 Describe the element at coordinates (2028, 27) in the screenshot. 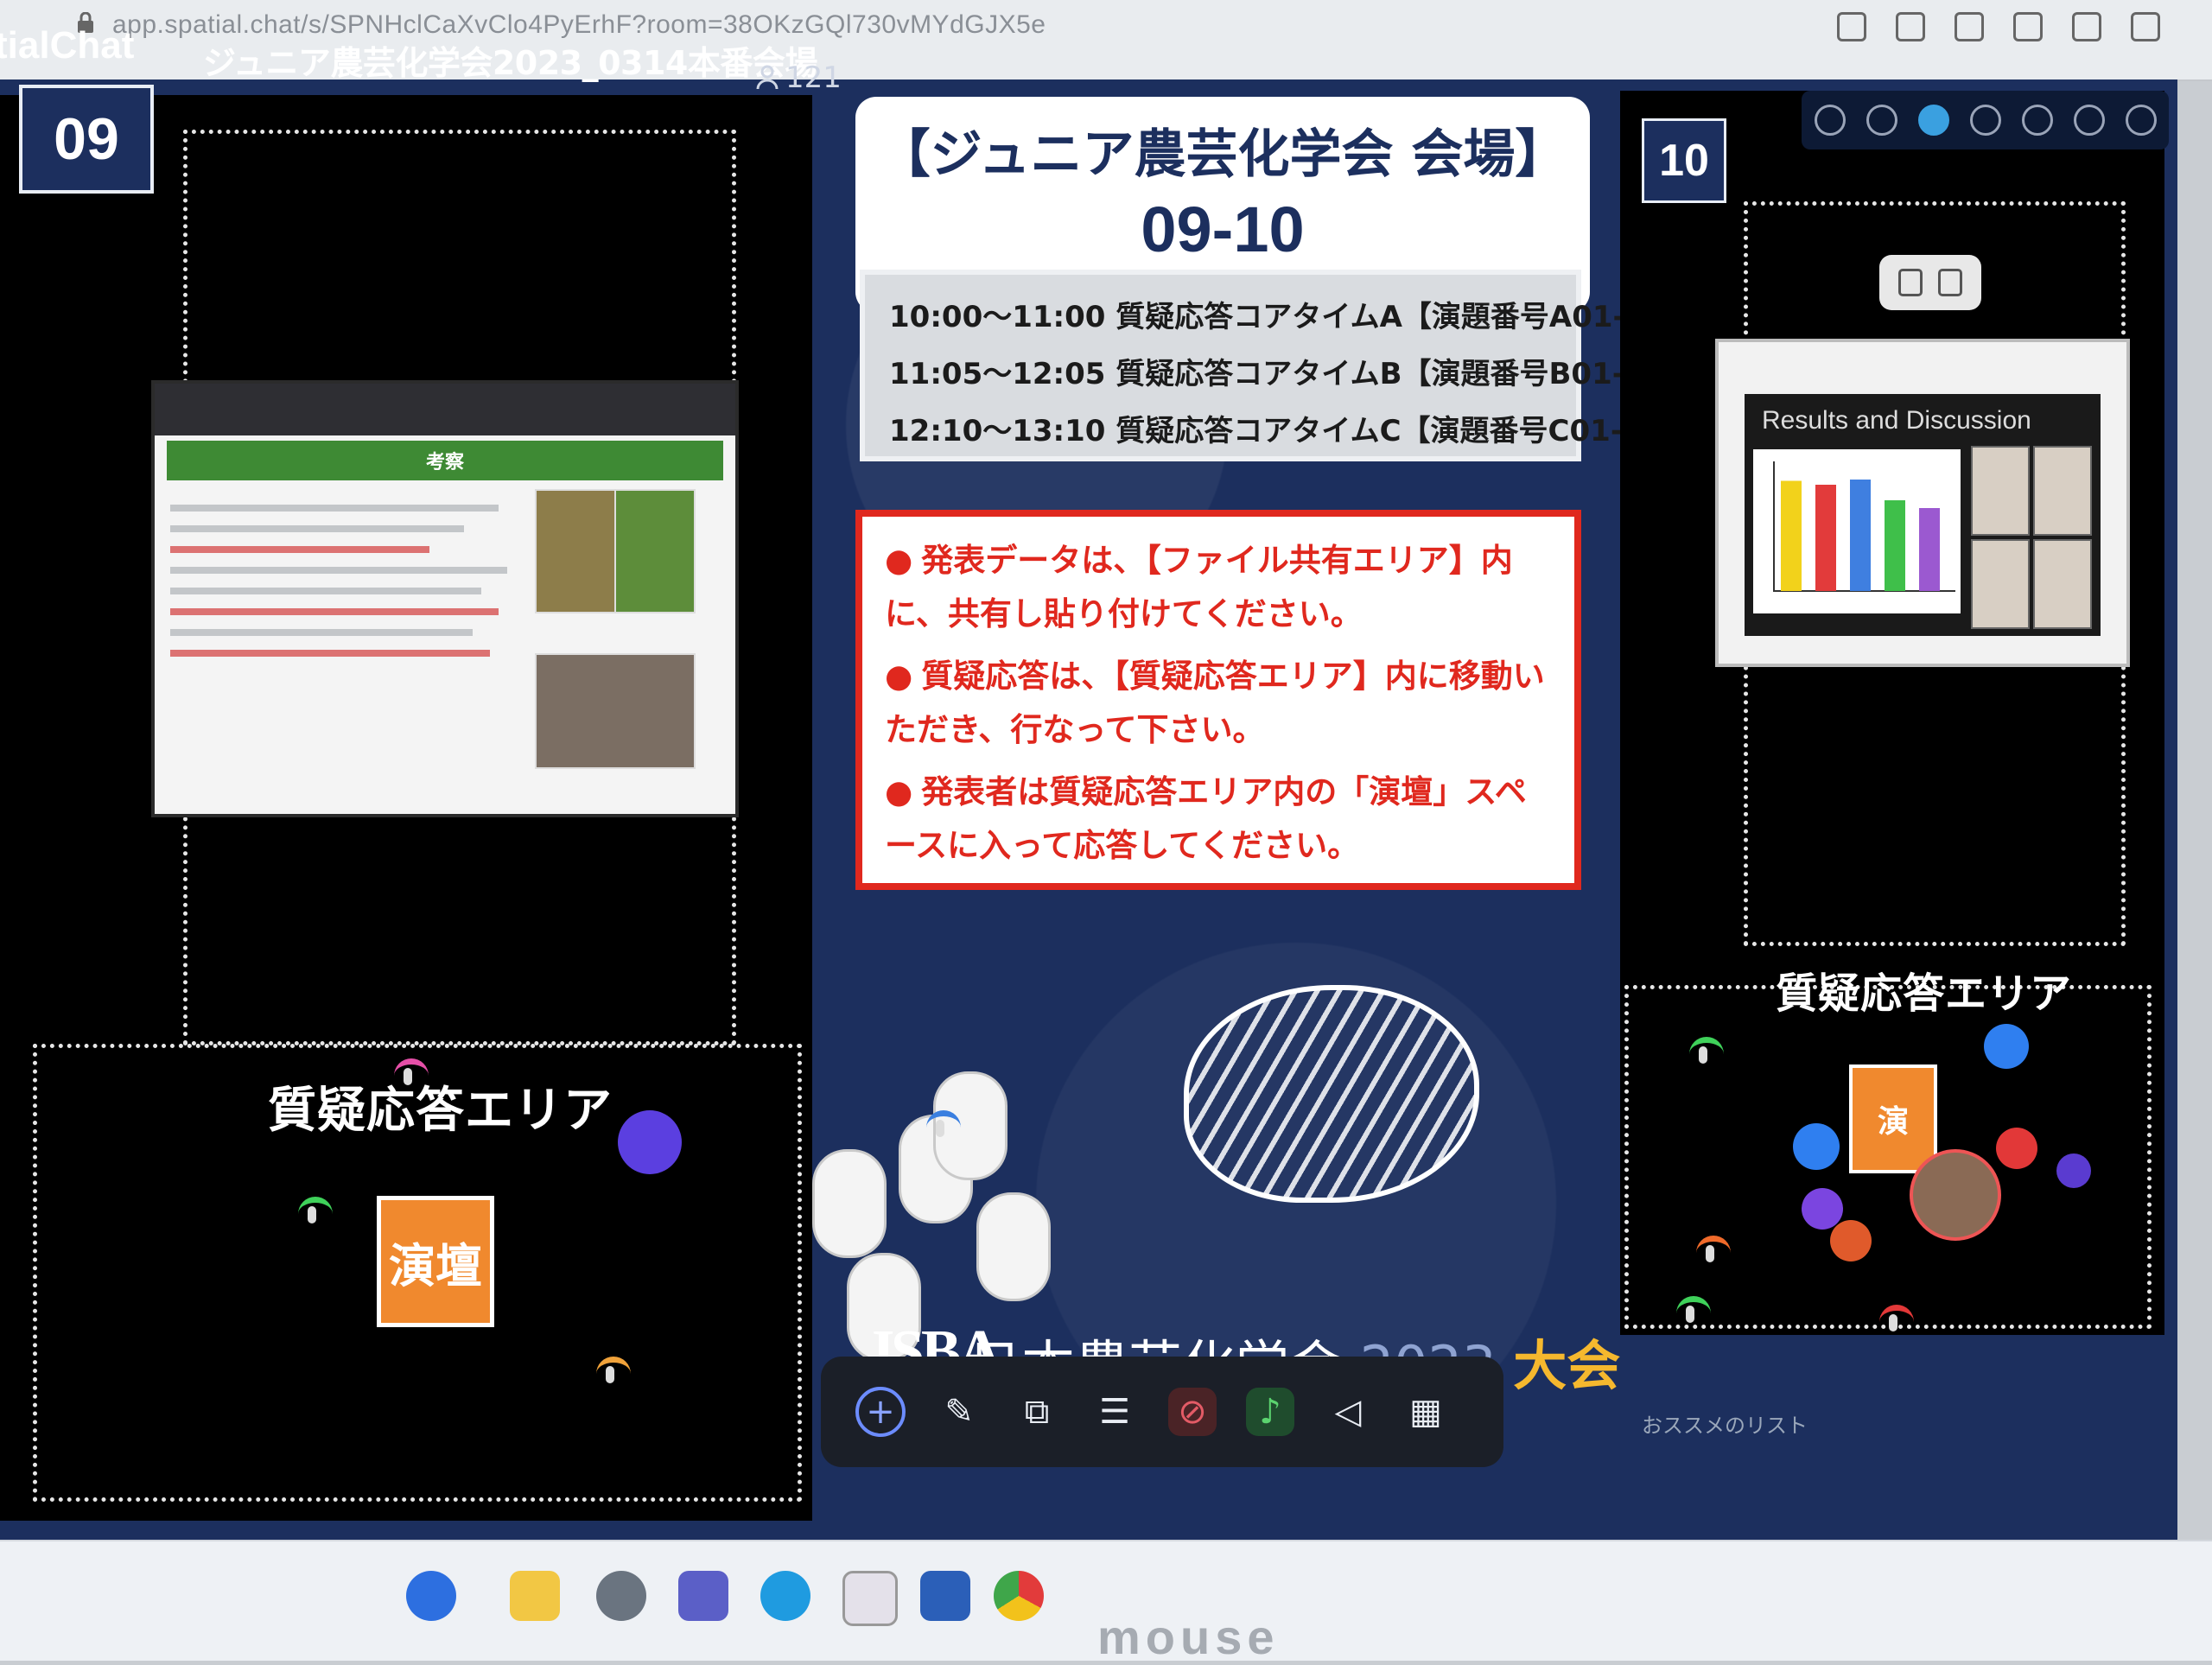

I see `star-icon` at that location.